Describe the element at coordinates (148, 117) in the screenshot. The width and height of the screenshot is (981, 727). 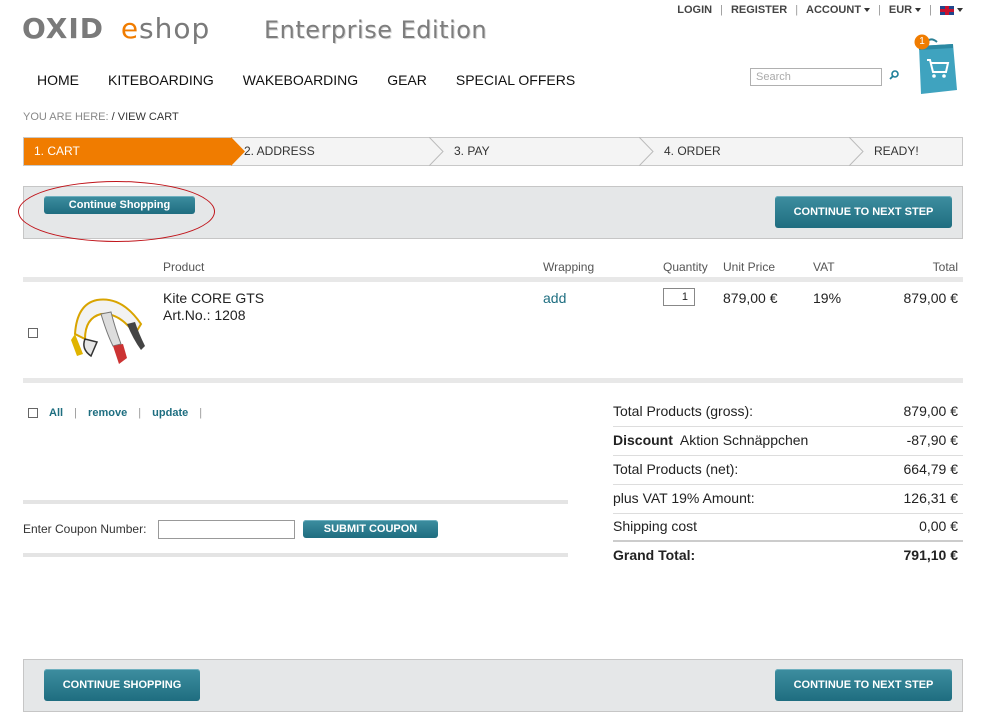
I see `breadcrumb-current: VIEW CART` at that location.